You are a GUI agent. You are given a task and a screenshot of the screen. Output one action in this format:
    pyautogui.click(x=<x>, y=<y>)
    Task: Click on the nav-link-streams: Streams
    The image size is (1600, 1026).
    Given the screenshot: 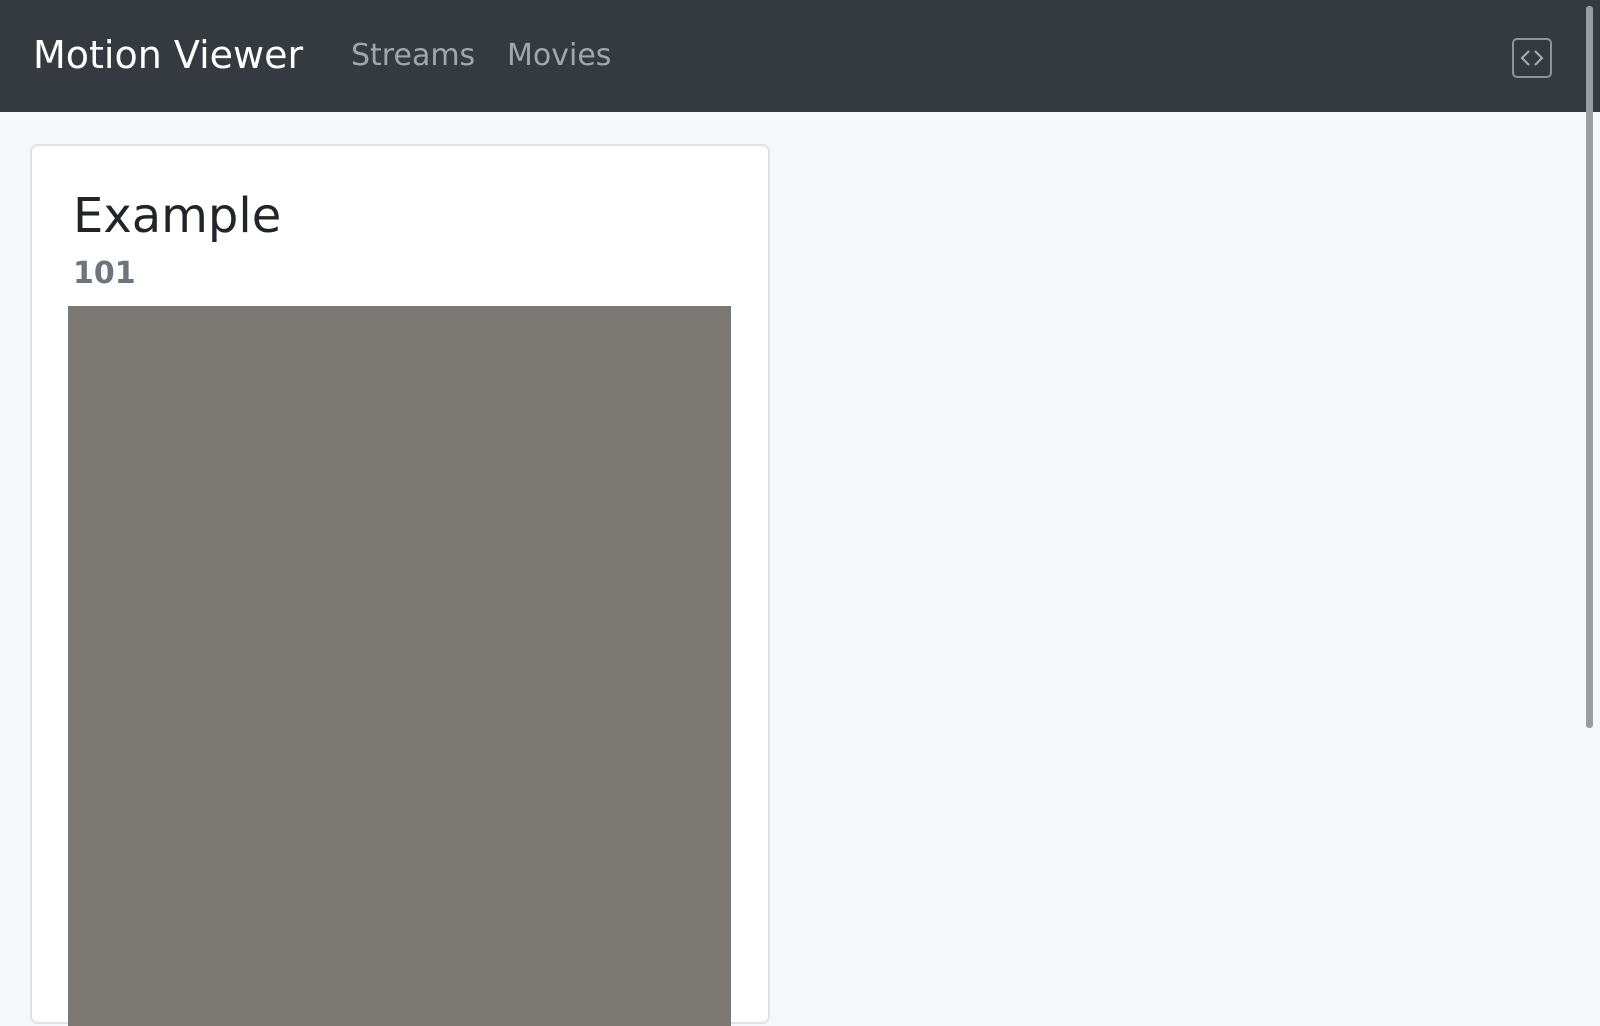 What is the action you would take?
    pyautogui.click(x=413, y=56)
    